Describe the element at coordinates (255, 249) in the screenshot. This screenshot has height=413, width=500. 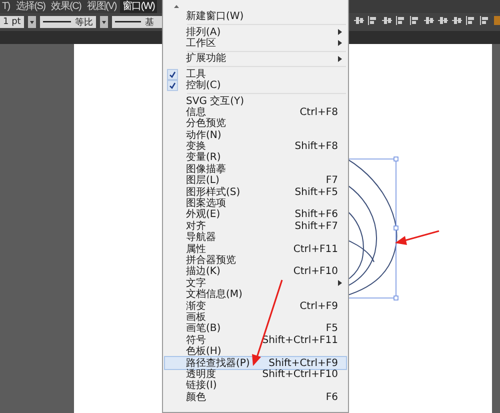
I see `menu-item: 属性 Ctrl+F11` at that location.